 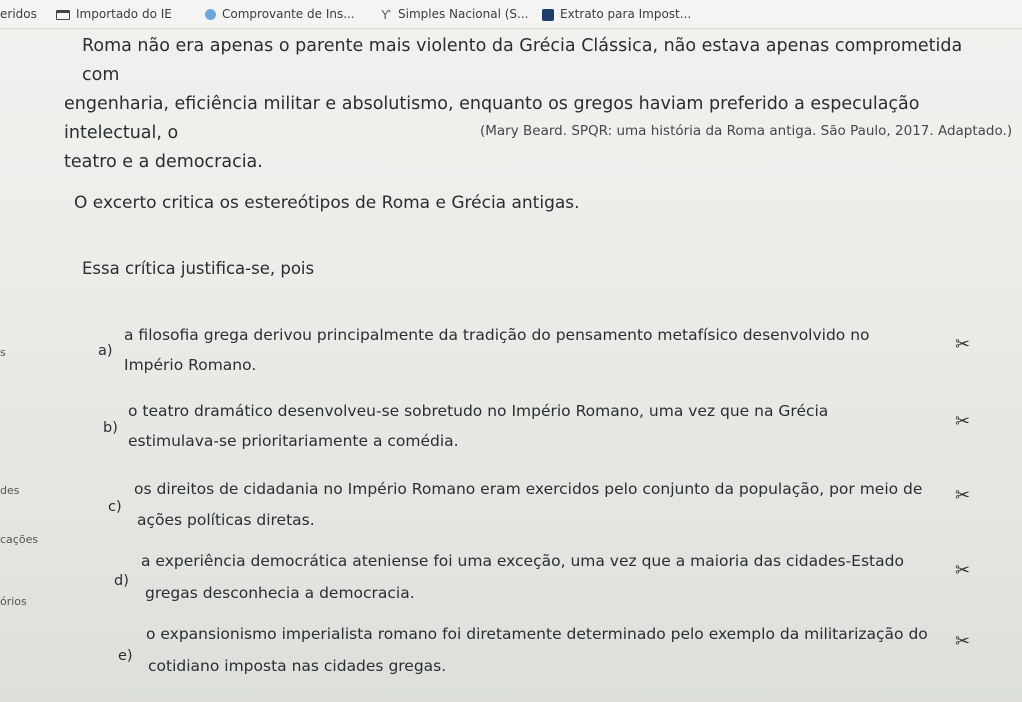 What do you see at coordinates (3, 352) in the screenshot?
I see `sidebar-fragment: s` at bounding box center [3, 352].